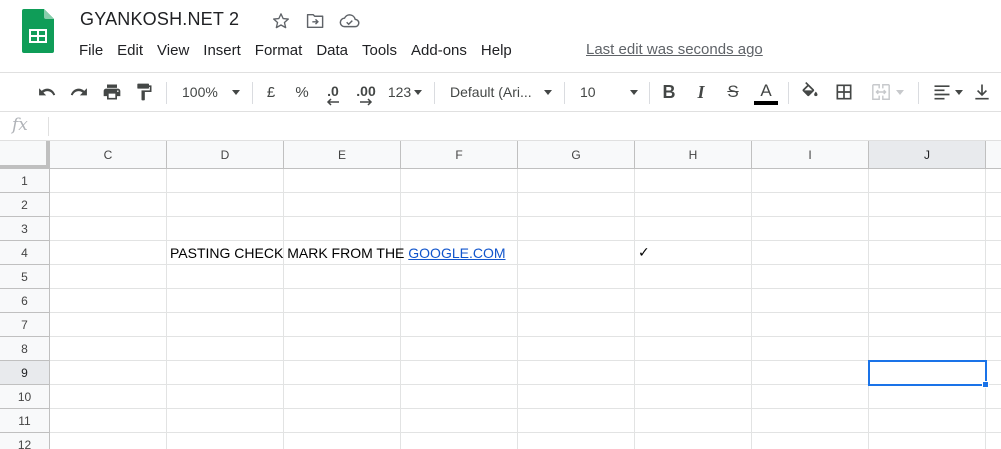 The image size is (1001, 449). I want to click on decrease-decimal-label: .0, so click(333, 91).